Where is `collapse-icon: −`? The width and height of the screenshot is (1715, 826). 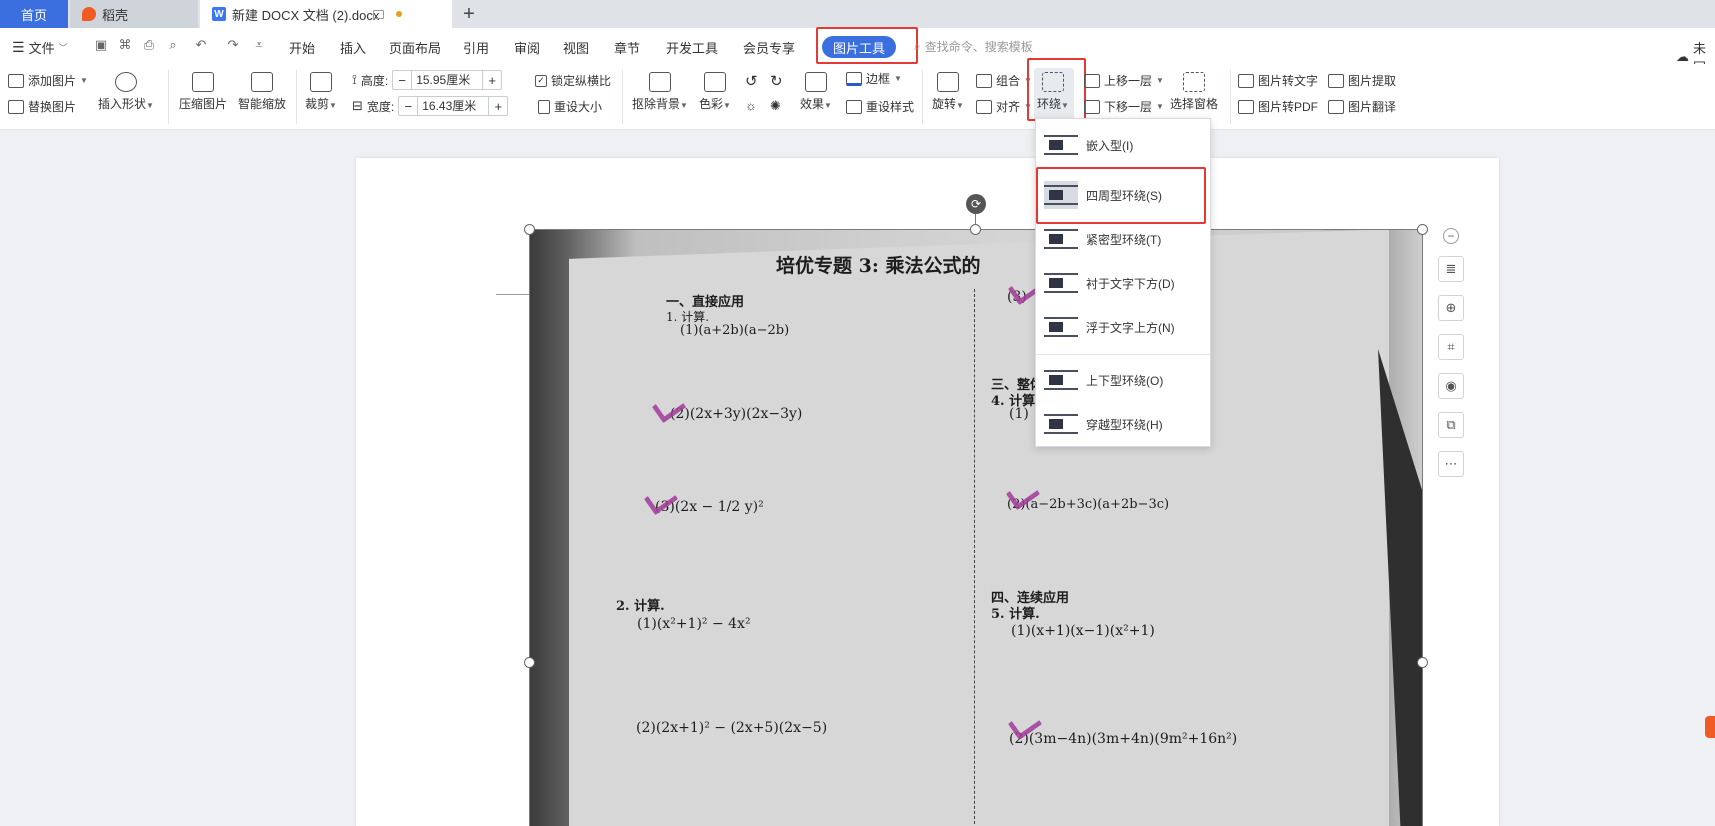 collapse-icon: − is located at coordinates (1451, 236).